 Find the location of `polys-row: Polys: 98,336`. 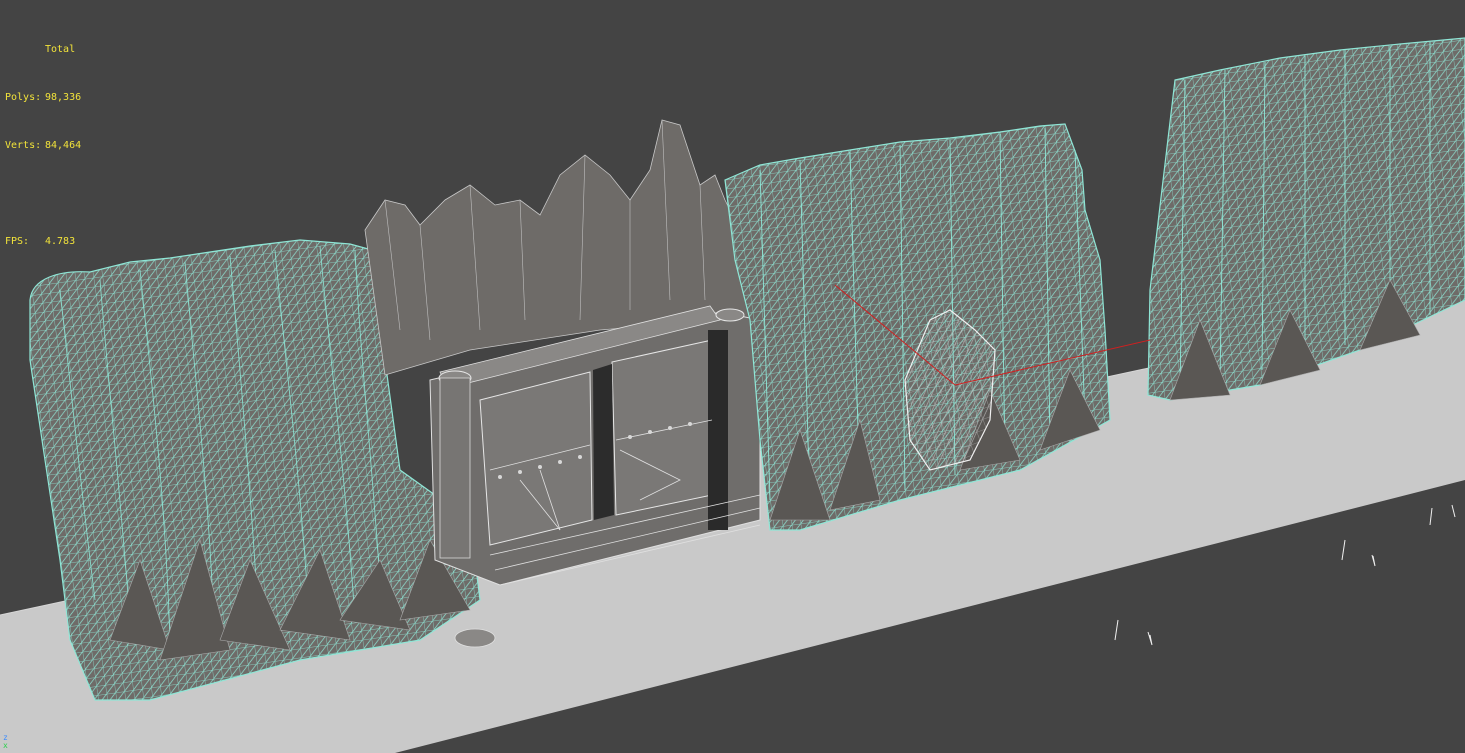

polys-row: Polys: 98,336 is located at coordinates (43, 98).